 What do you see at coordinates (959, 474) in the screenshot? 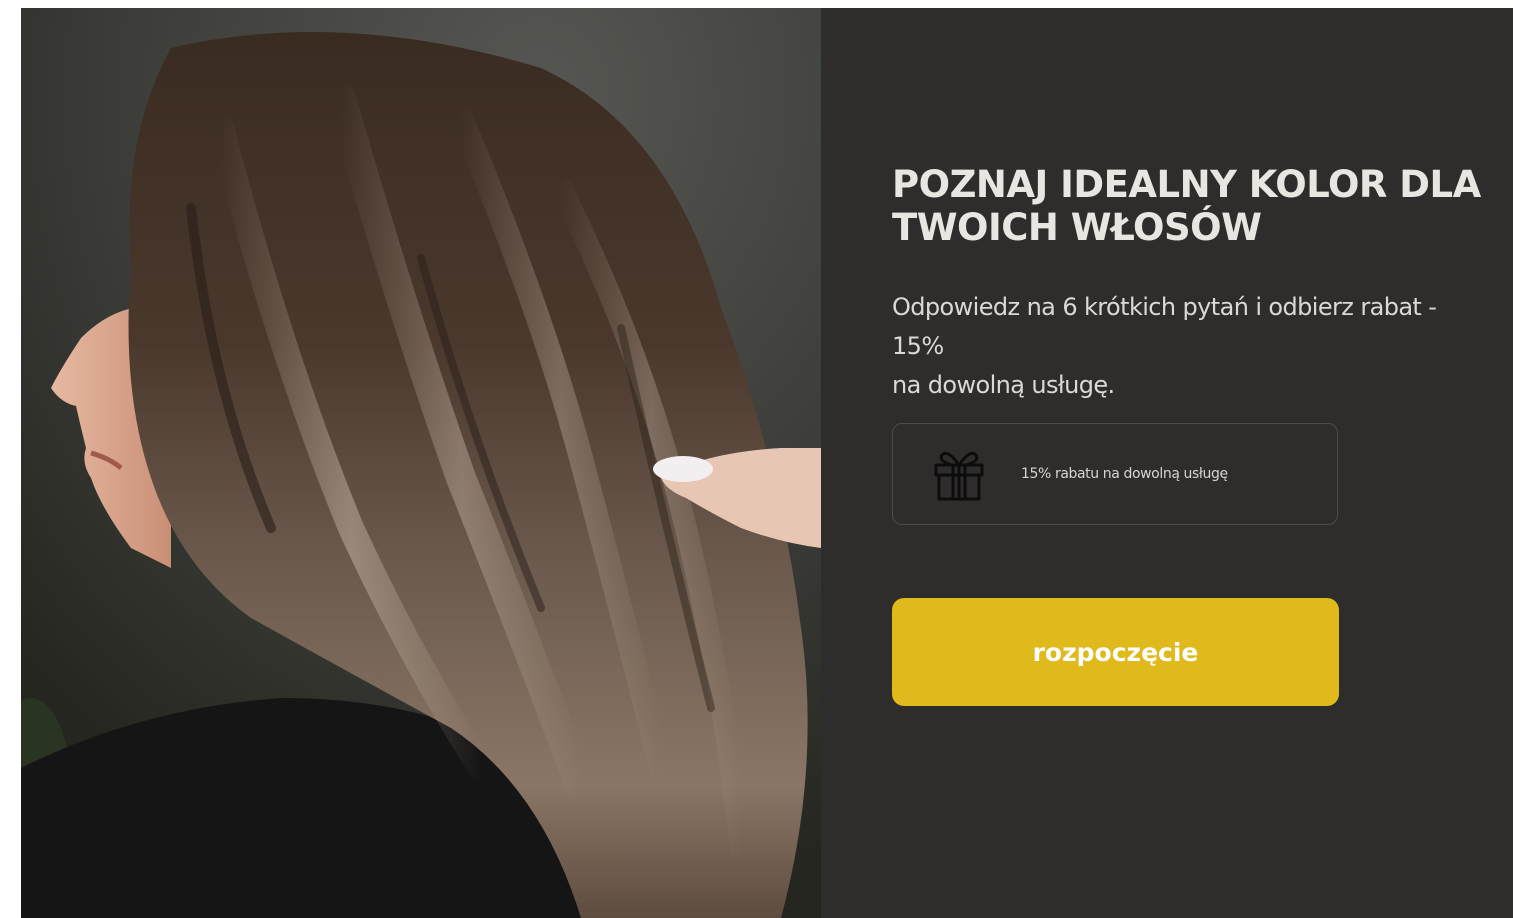
I see `gift-icon` at bounding box center [959, 474].